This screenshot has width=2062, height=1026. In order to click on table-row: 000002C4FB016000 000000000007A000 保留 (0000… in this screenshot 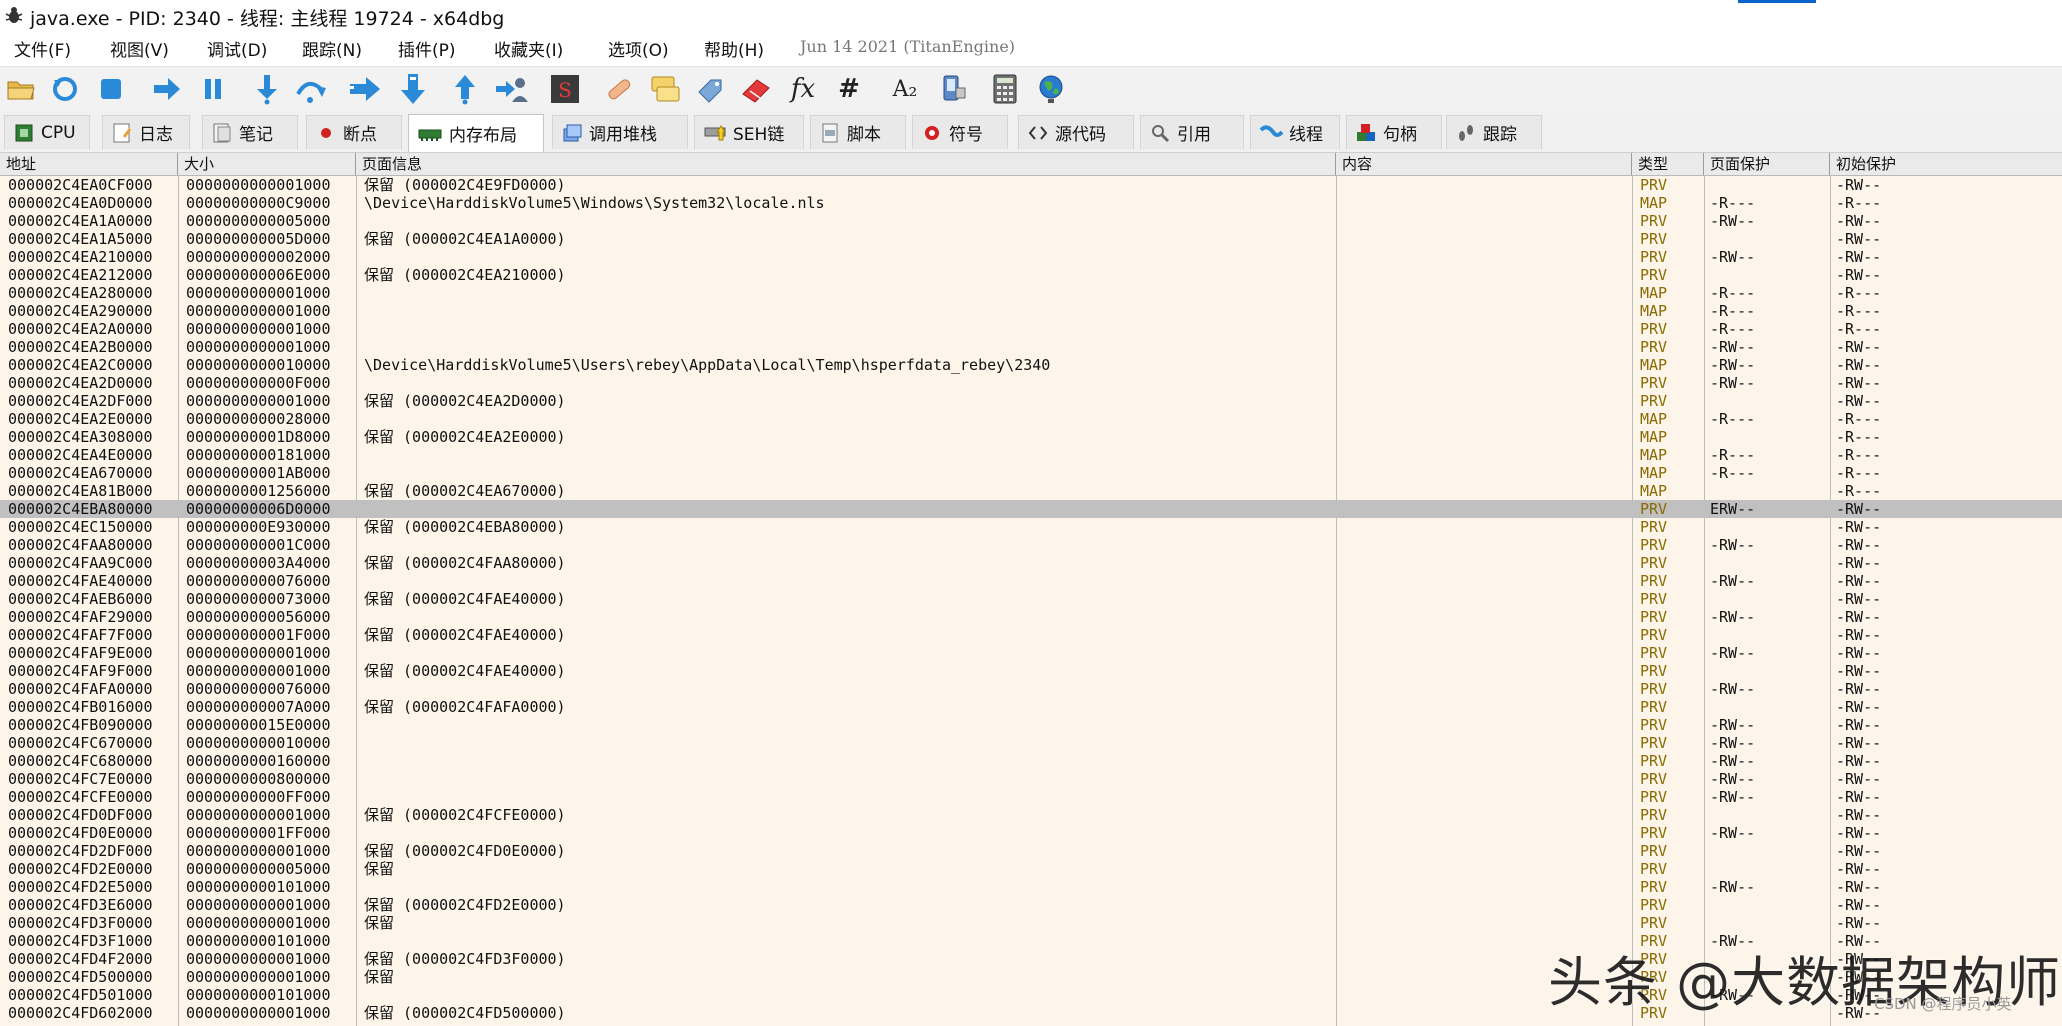, I will do `click(1031, 707)`.